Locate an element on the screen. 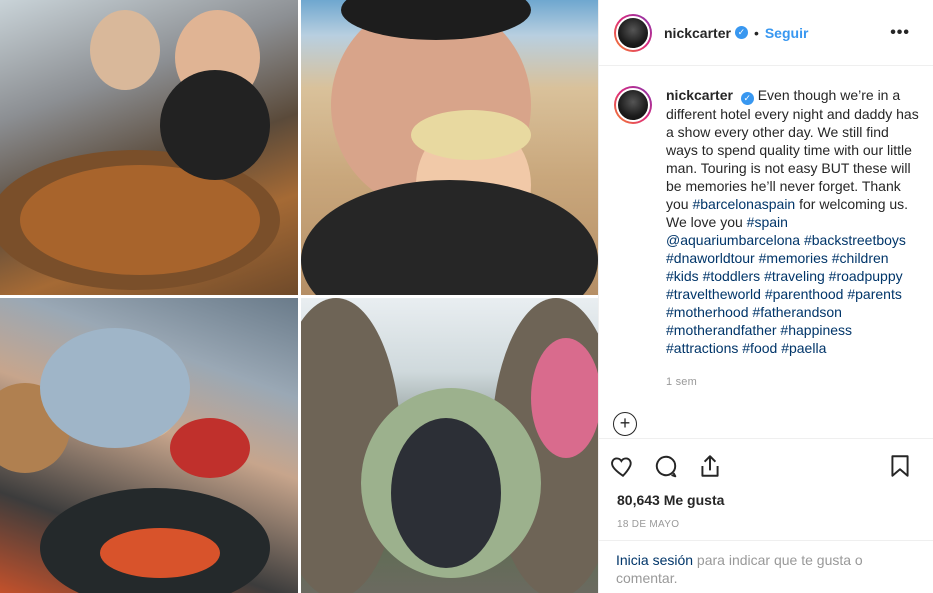  post-date: 18 DE MAYO is located at coordinates (648, 524).